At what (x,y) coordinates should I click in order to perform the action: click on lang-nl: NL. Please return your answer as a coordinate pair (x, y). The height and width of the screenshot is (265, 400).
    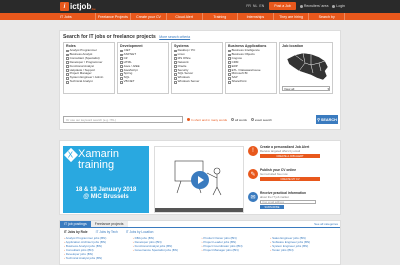
    Looking at the image, I should click on (255, 6).